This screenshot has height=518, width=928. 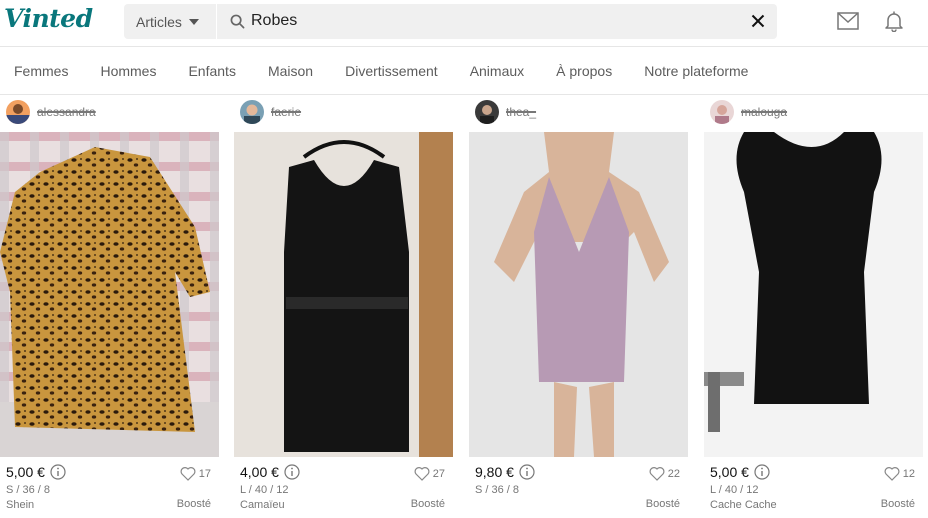 What do you see at coordinates (696, 71) in the screenshot?
I see `nav-item-notre-plateforme: Notre plateforme` at bounding box center [696, 71].